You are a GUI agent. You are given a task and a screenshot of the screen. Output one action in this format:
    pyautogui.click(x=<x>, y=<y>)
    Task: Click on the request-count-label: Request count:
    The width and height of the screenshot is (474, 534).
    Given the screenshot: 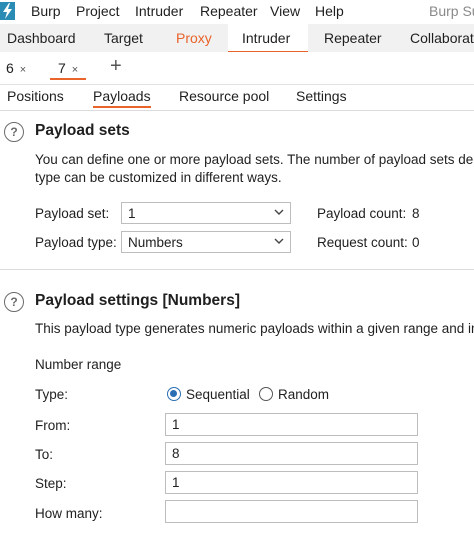 What is the action you would take?
    pyautogui.click(x=362, y=242)
    